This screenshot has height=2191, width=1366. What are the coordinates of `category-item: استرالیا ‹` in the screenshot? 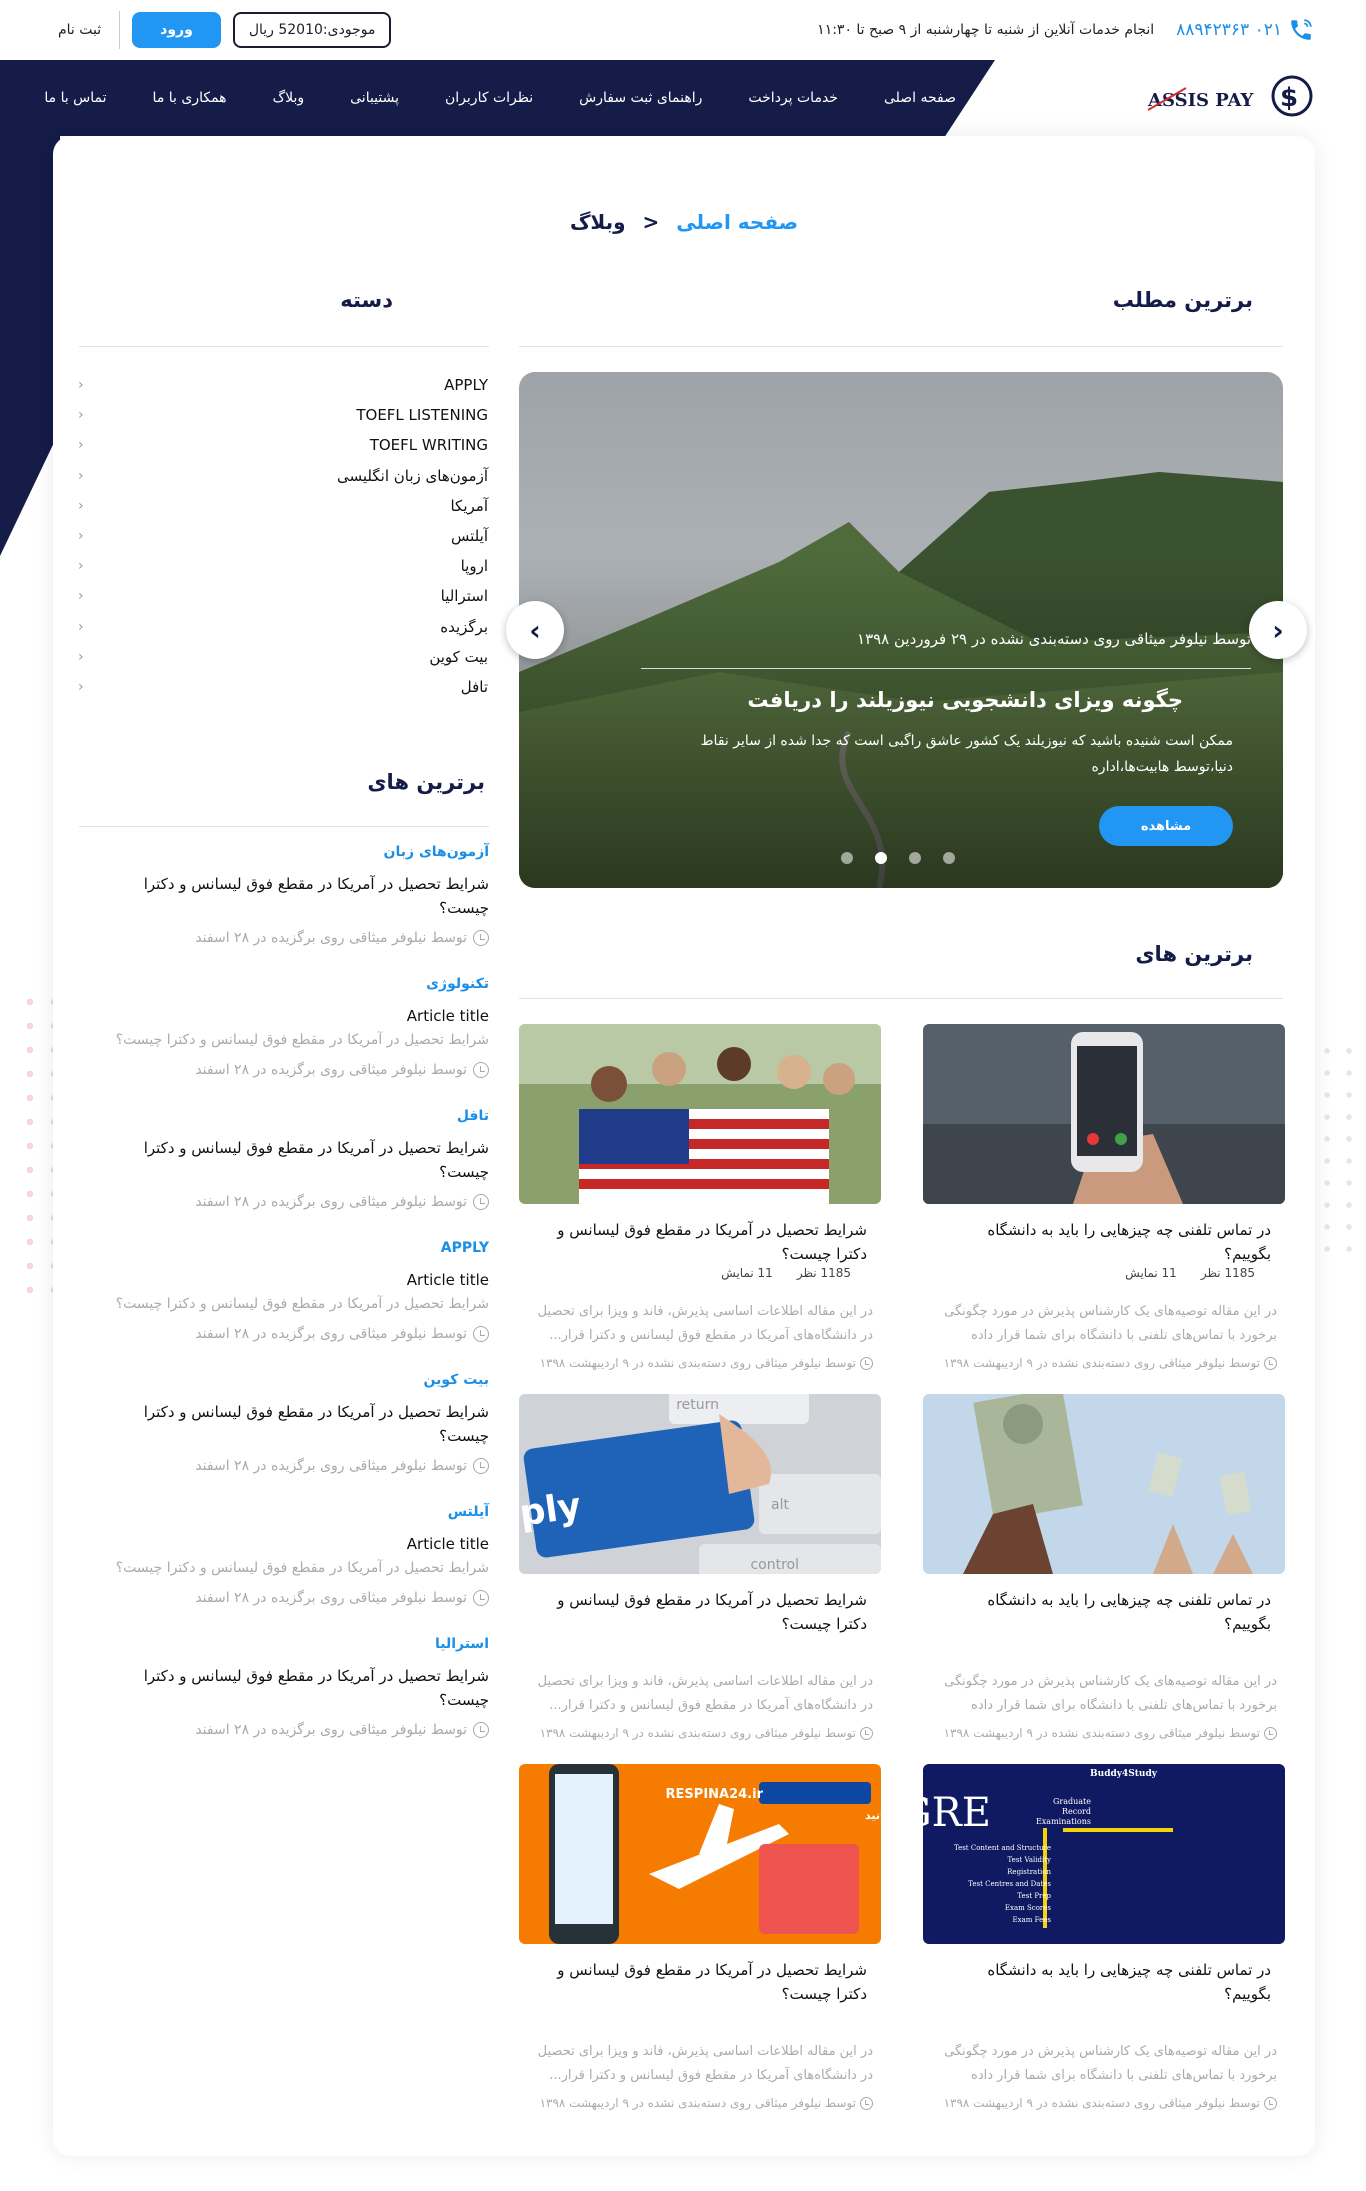 It's located at (283, 596).